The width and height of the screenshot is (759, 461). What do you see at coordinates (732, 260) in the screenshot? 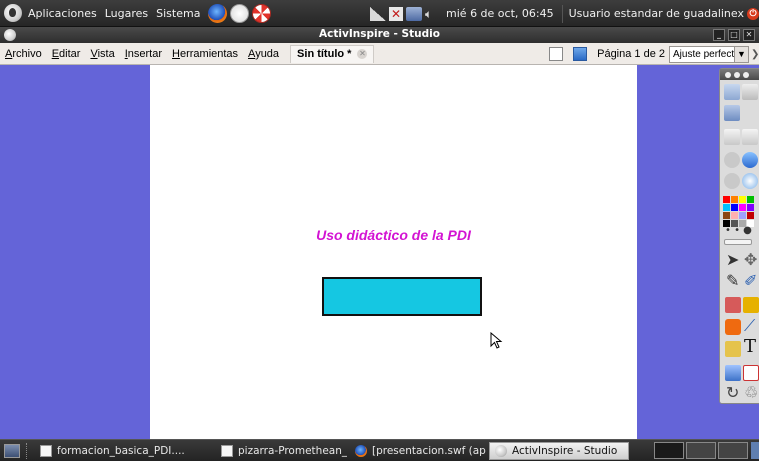
I see `select-icon: ➤` at bounding box center [732, 260].